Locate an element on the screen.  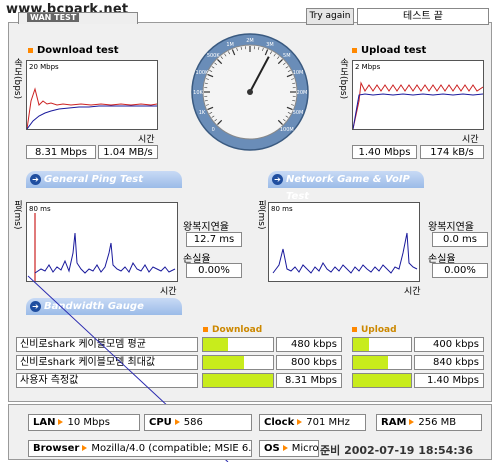
download-title: Download test is located at coordinates (73, 50).